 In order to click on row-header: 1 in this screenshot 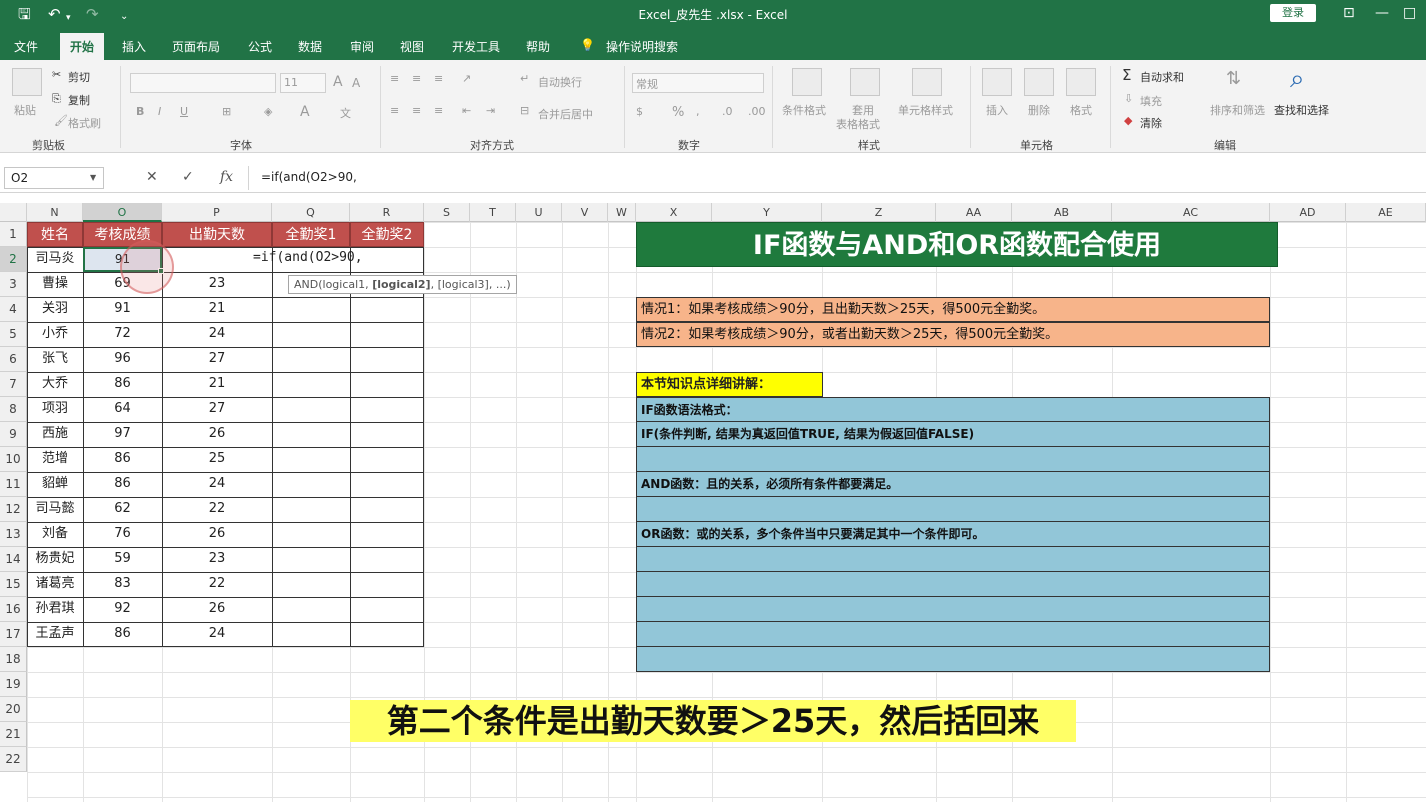, I will do `click(13, 234)`.